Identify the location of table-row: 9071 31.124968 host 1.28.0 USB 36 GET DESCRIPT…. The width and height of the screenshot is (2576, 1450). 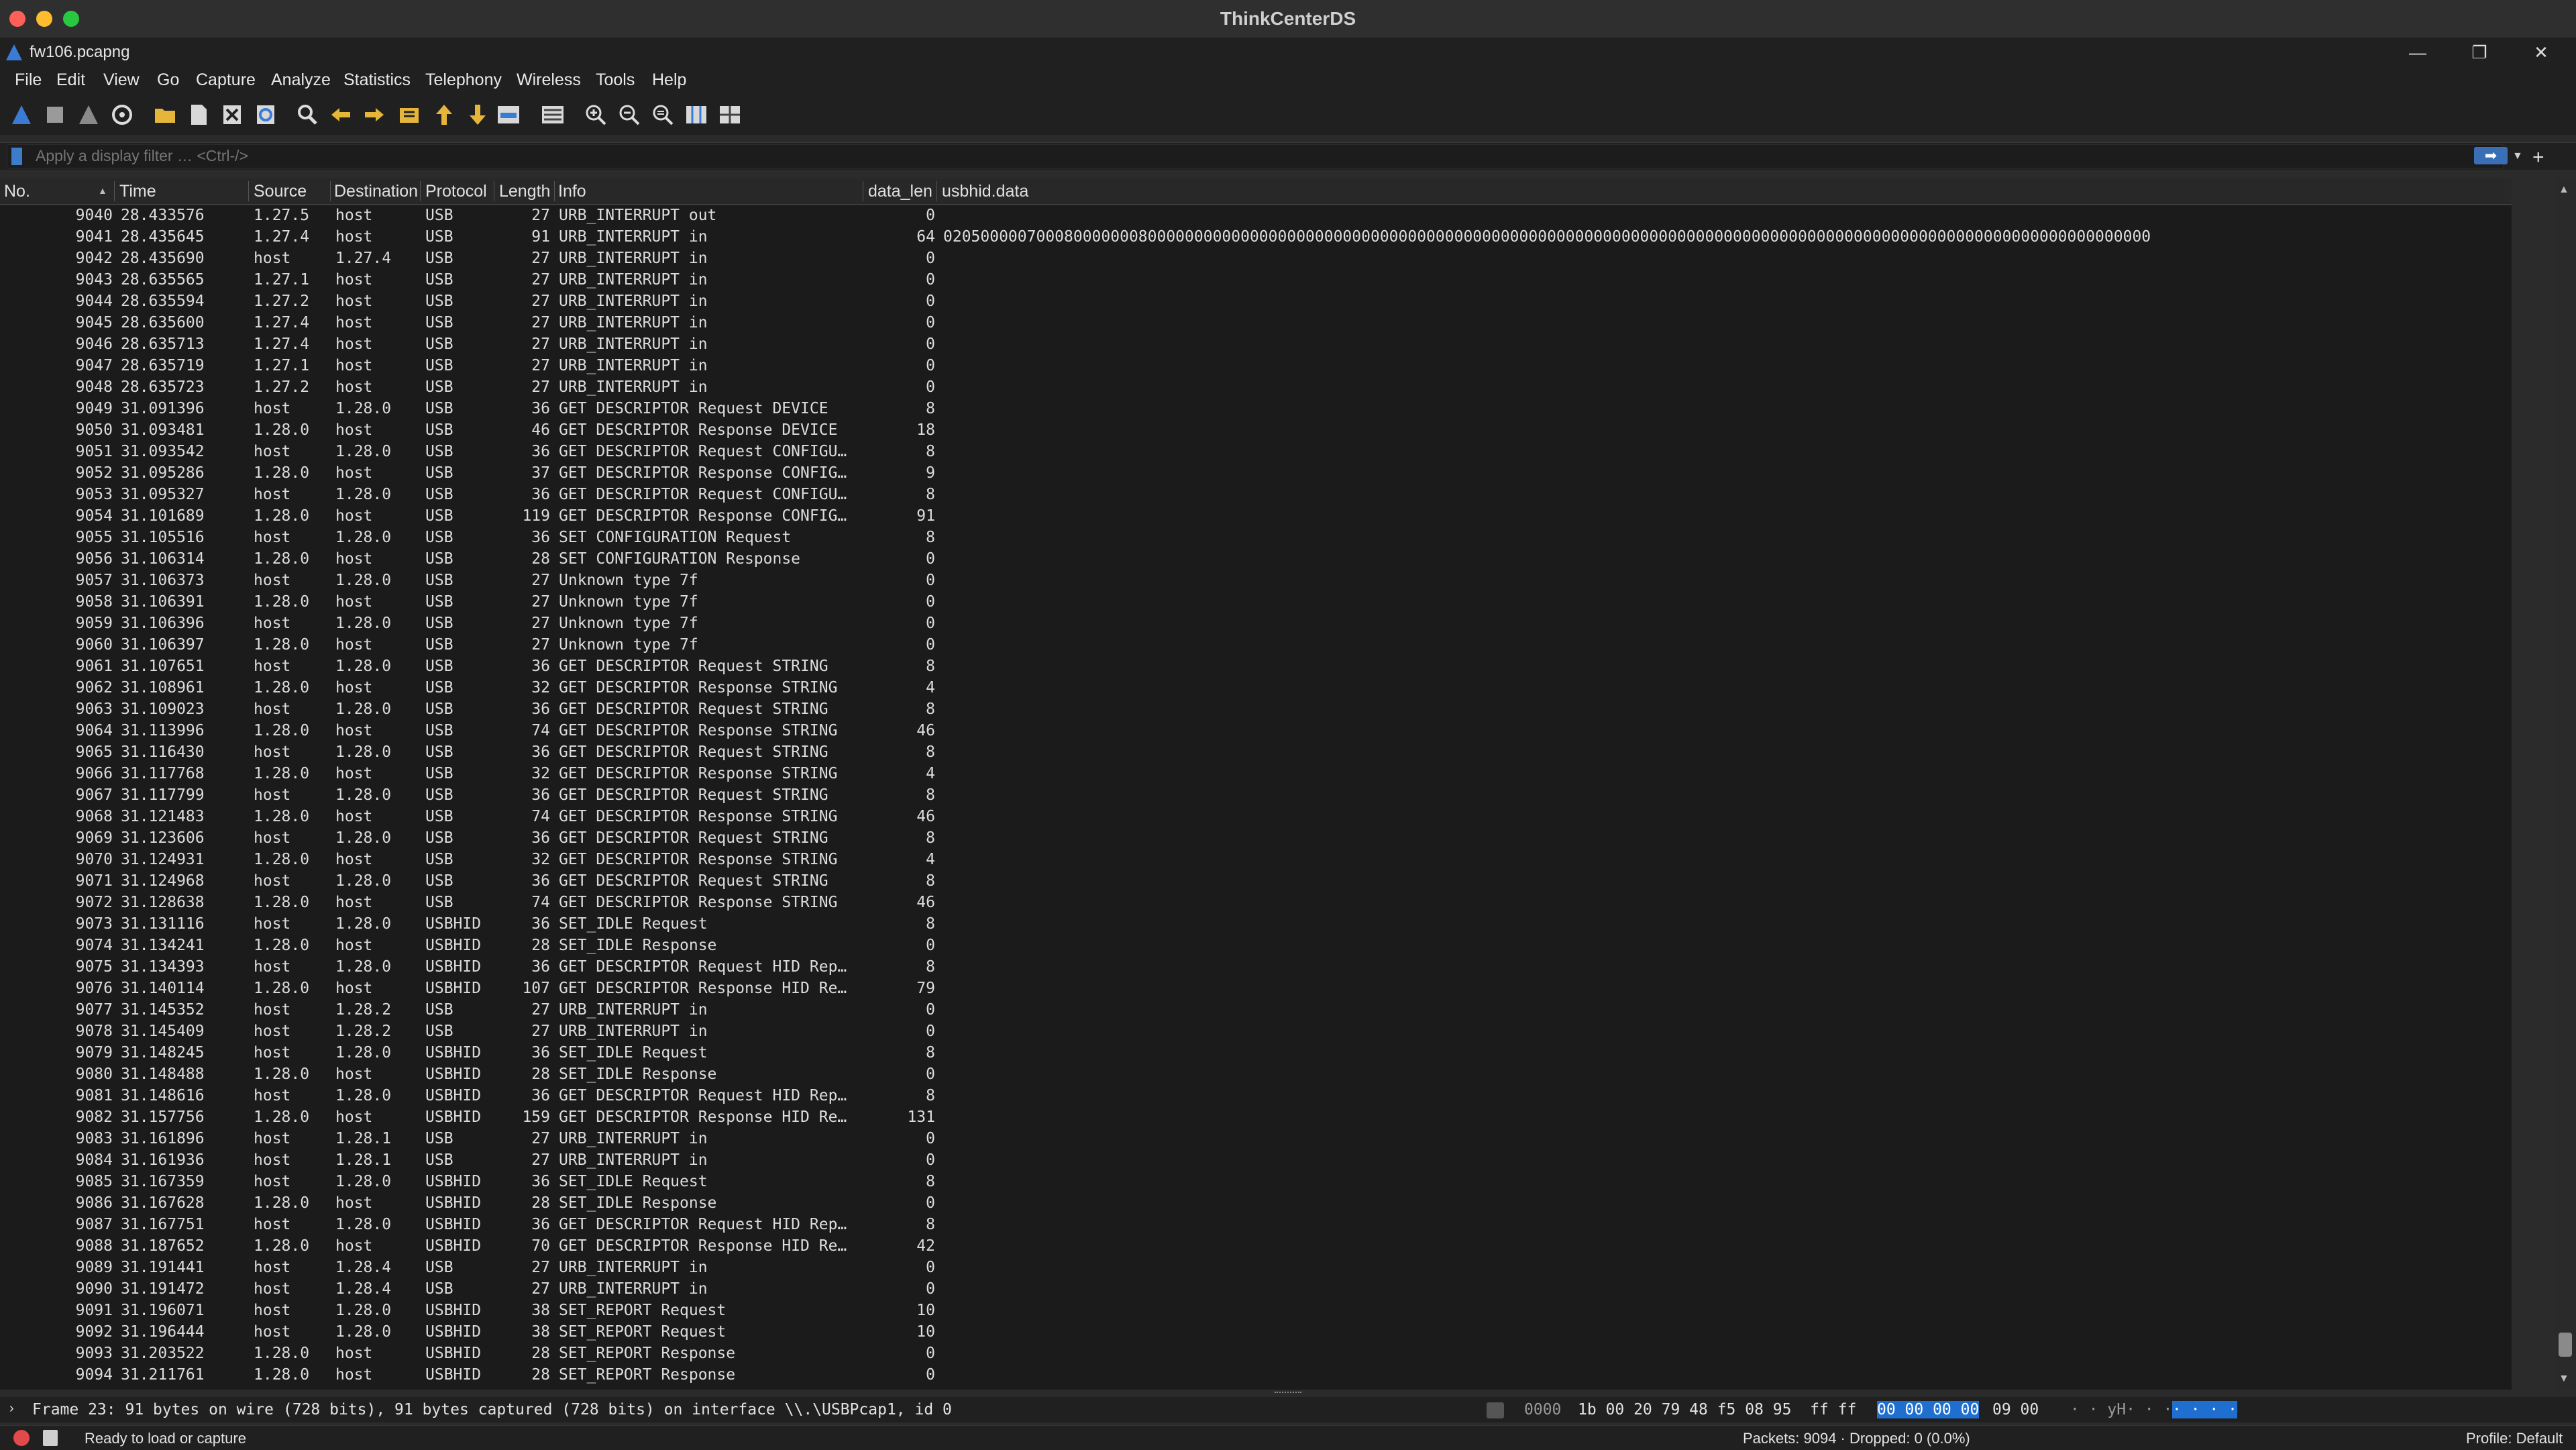
(1256, 881).